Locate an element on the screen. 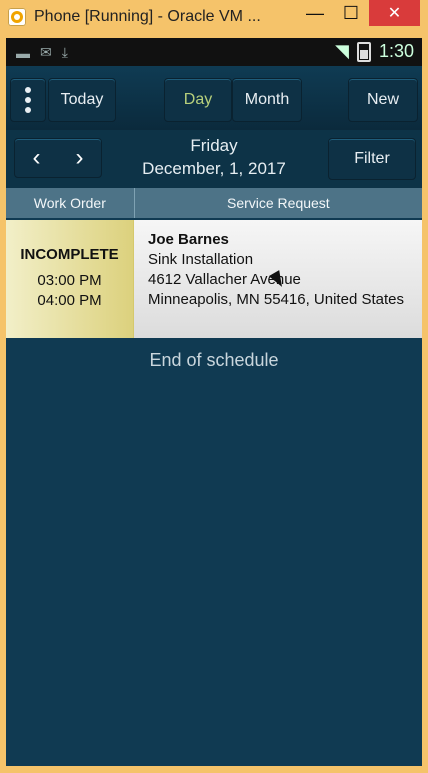  vertical-dots-icon is located at coordinates (28, 100).